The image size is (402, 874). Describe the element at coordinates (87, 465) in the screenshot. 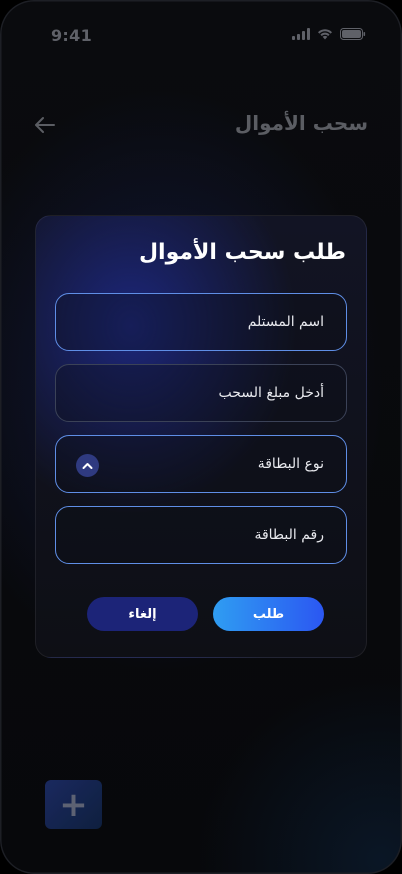

I see `chevron-up-icon` at that location.